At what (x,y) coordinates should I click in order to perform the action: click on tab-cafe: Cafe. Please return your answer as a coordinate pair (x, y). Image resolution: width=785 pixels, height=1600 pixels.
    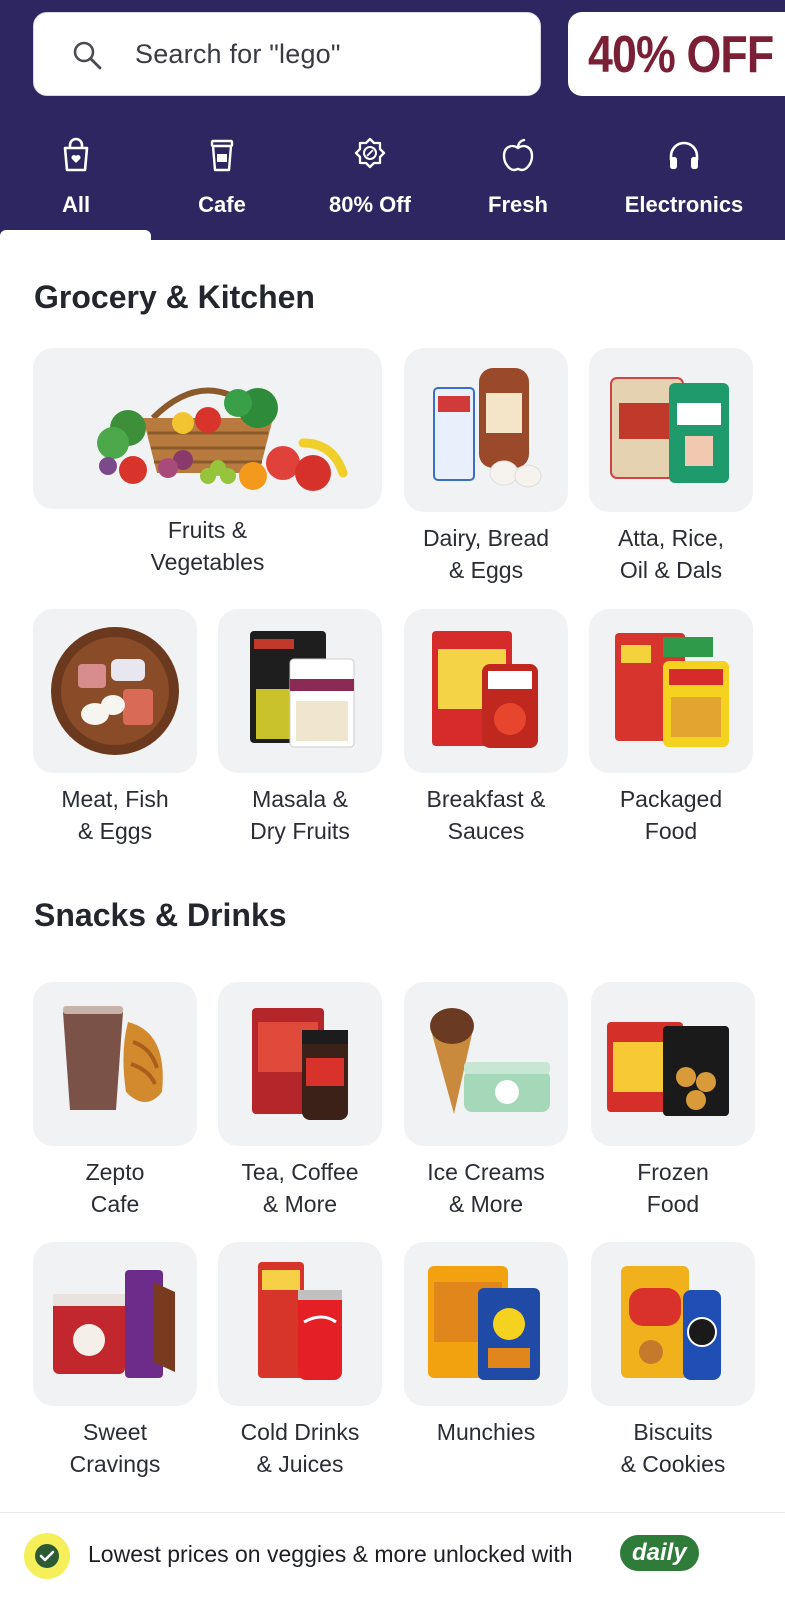
    Looking at the image, I should click on (222, 184).